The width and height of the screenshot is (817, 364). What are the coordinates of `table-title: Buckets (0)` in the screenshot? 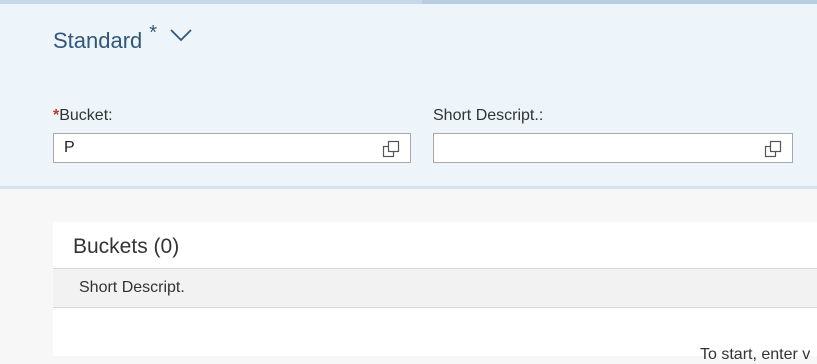 It's located at (126, 246).